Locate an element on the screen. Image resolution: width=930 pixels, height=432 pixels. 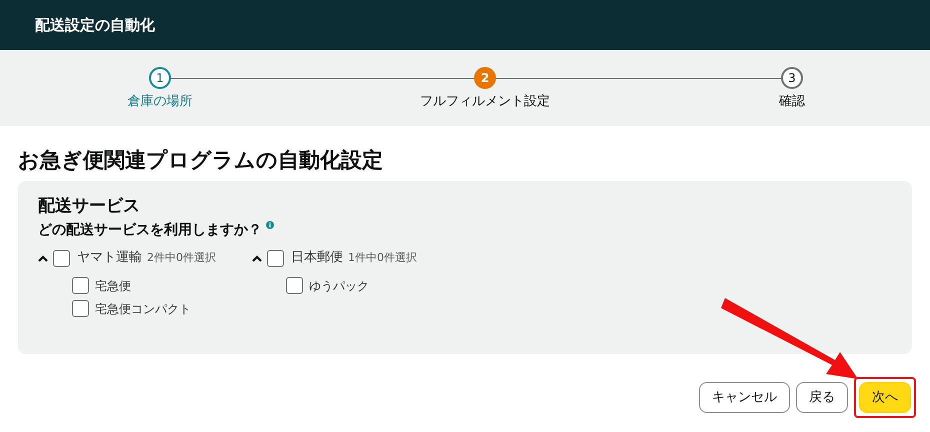
question-text: どの配送サービスを利用しますか？ is located at coordinates (150, 230).